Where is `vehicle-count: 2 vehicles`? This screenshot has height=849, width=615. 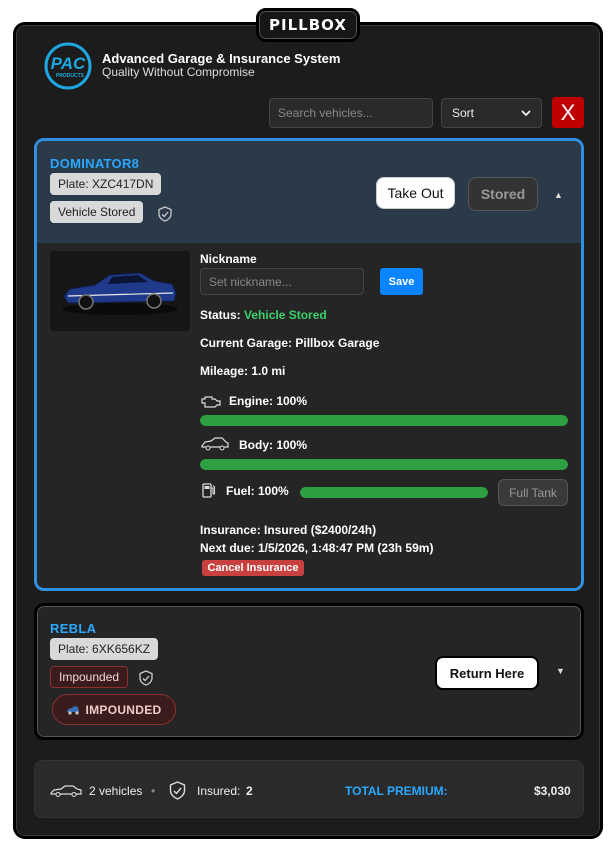 vehicle-count: 2 vehicles is located at coordinates (116, 791).